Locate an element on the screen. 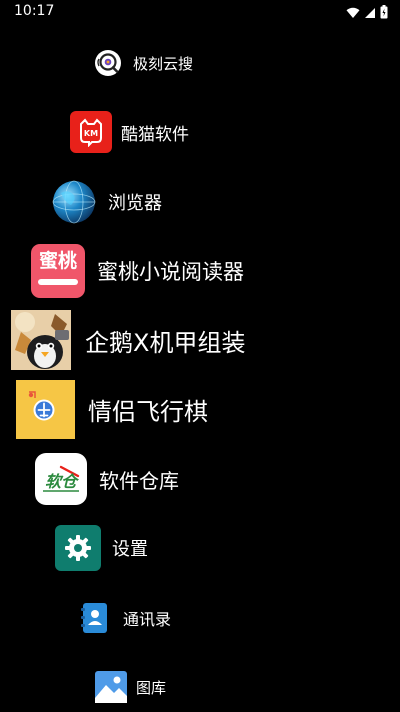  status-icons is located at coordinates (367, 13).